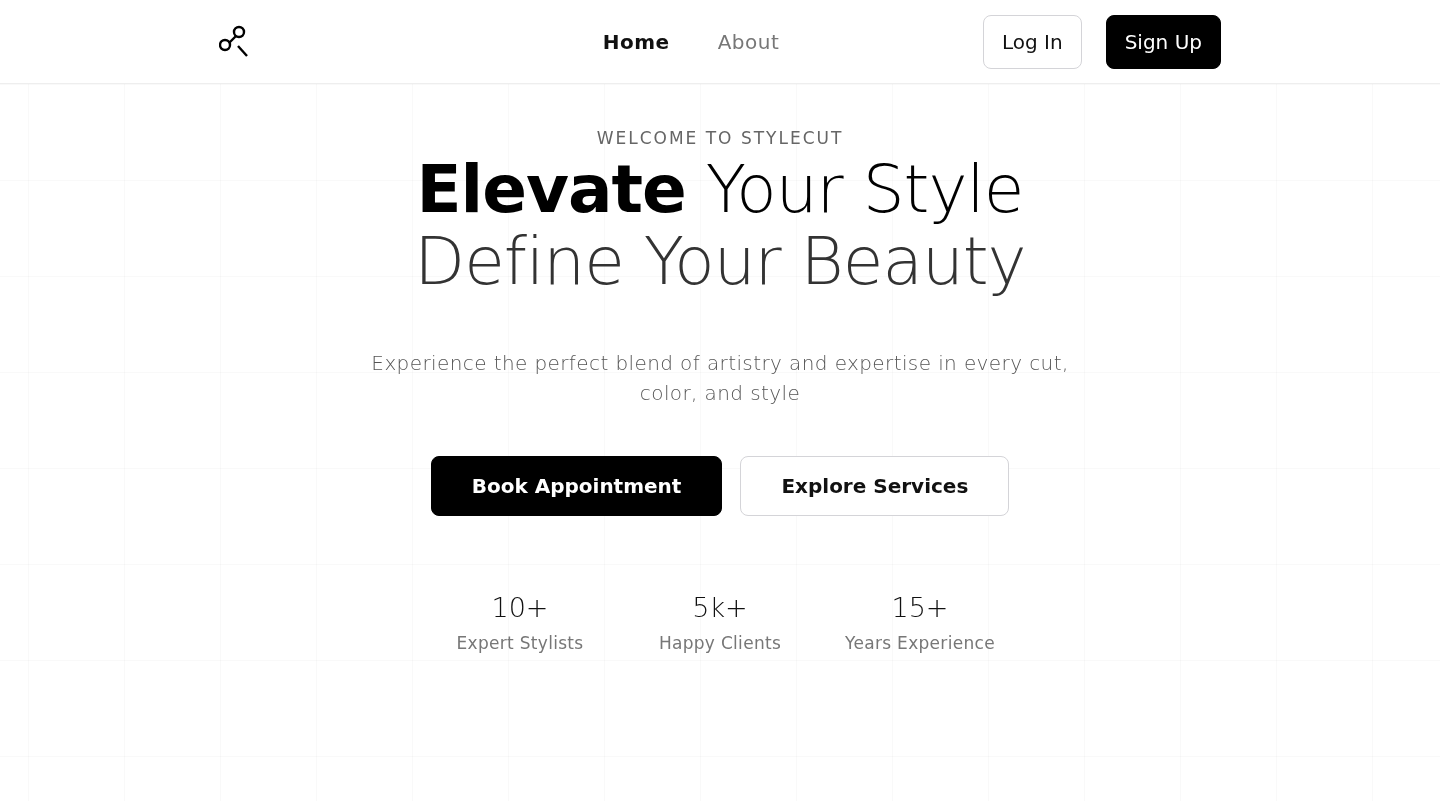  What do you see at coordinates (720, 643) in the screenshot?
I see `stat-label: Happy Clients` at bounding box center [720, 643].